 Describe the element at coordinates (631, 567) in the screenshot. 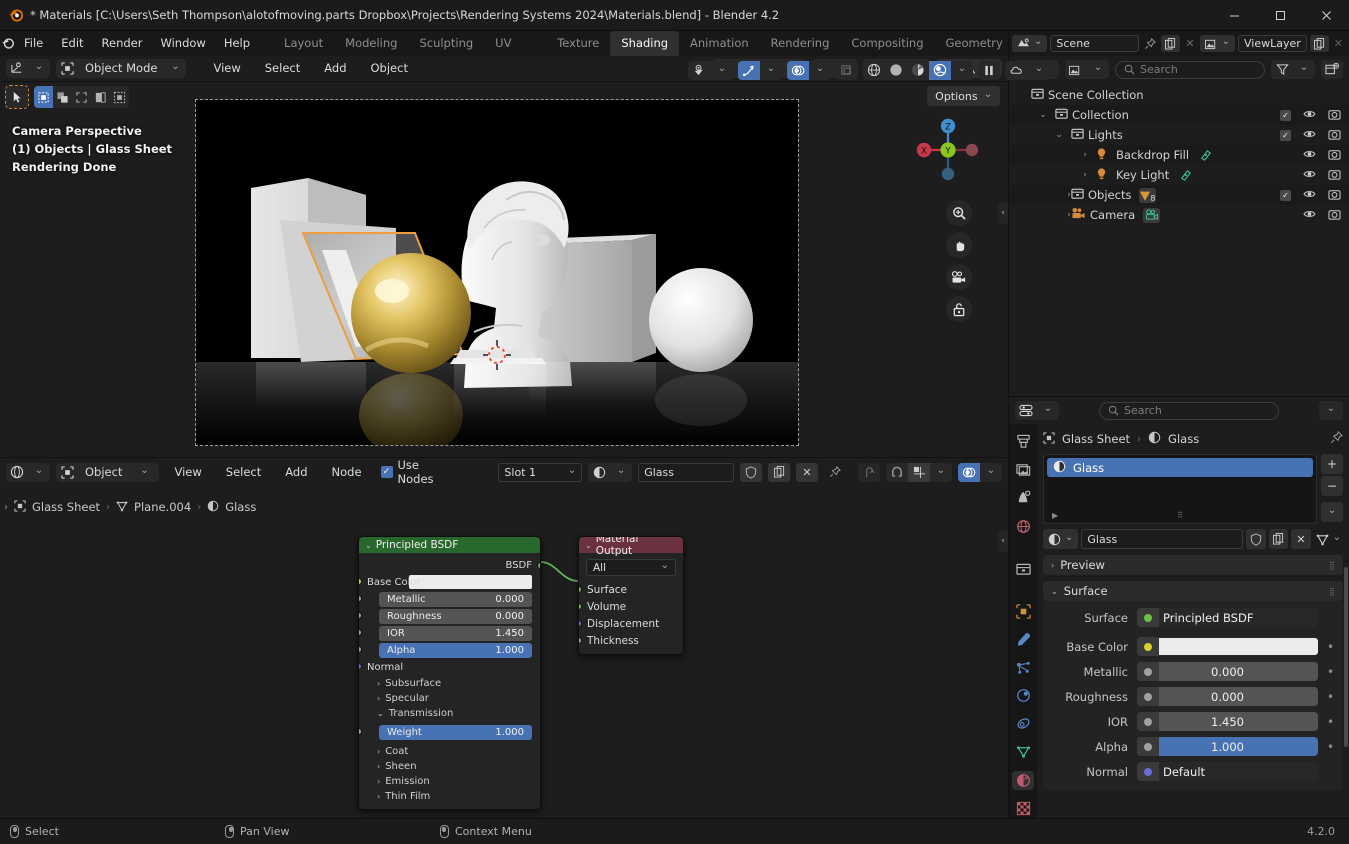

I see `material-output-target-dropdown: All` at that location.